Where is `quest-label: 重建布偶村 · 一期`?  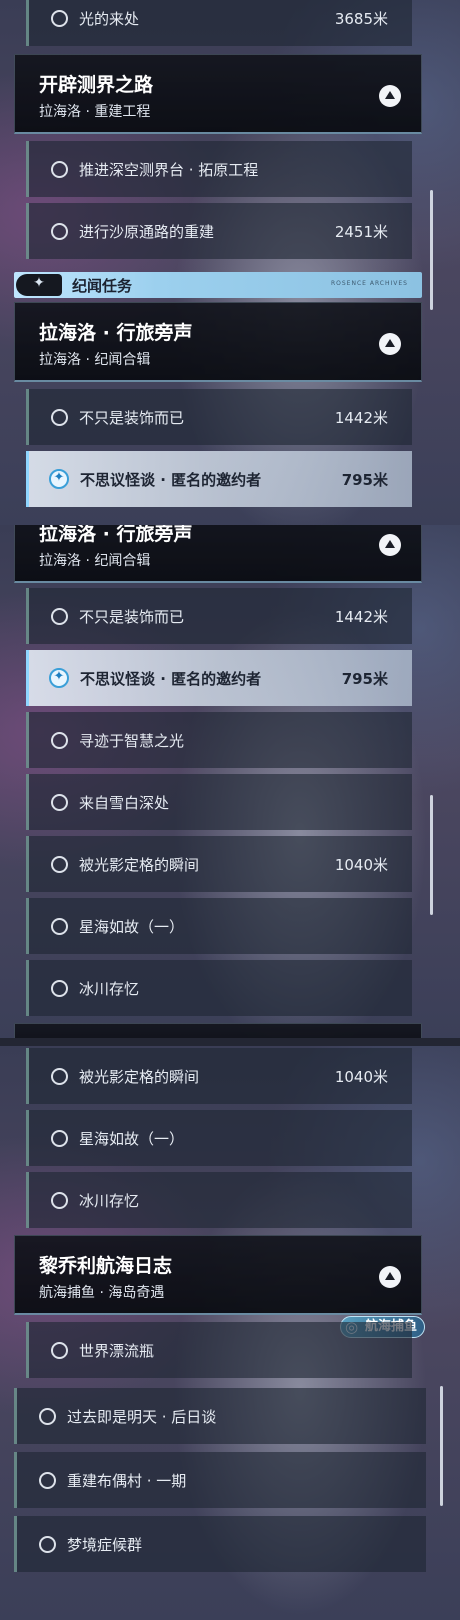
quest-label: 重建布偶村 · 一期 is located at coordinates (127, 1480).